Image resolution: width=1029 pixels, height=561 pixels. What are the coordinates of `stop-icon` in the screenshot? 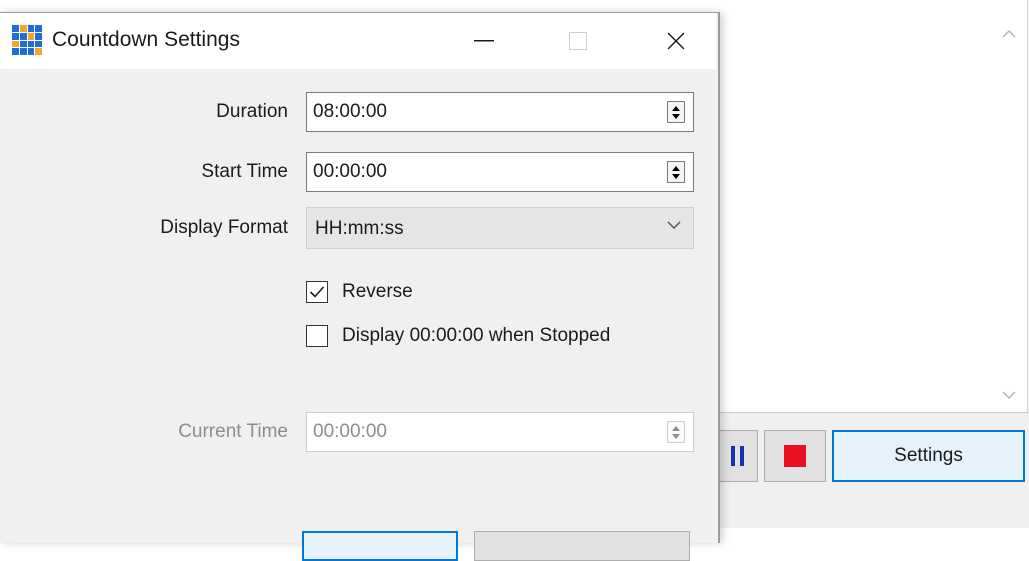 It's located at (795, 456).